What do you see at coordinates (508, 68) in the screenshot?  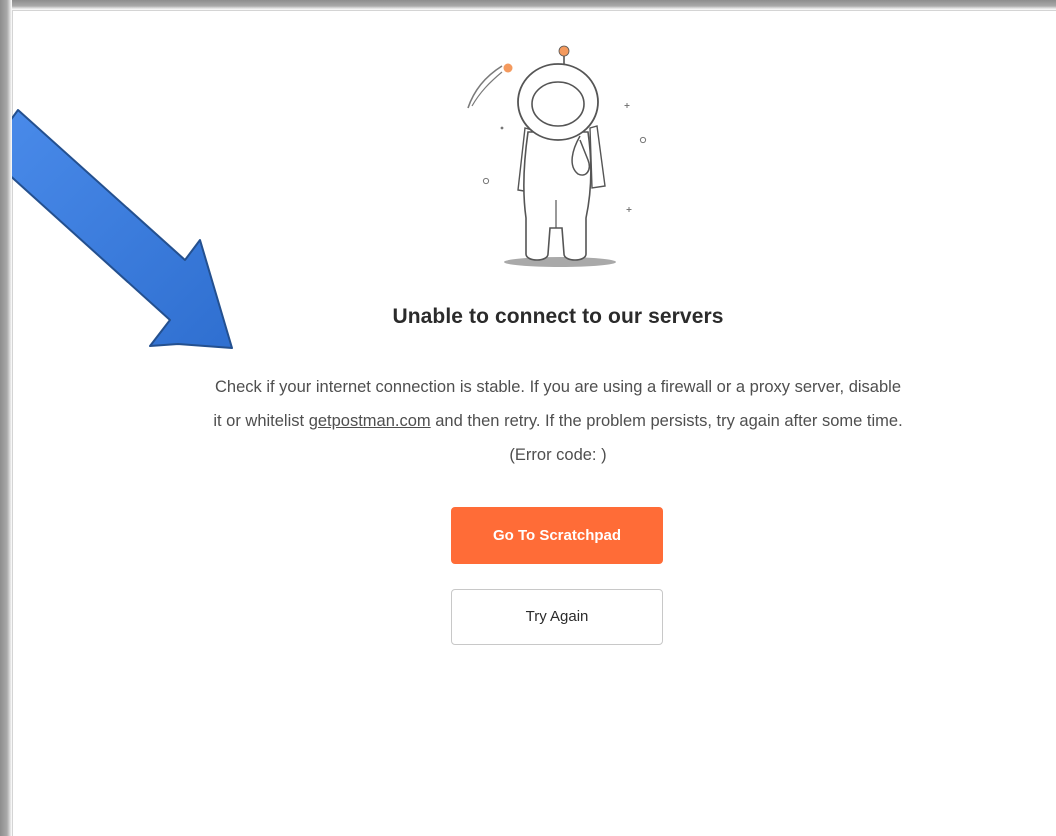 I see `comet-ball` at bounding box center [508, 68].